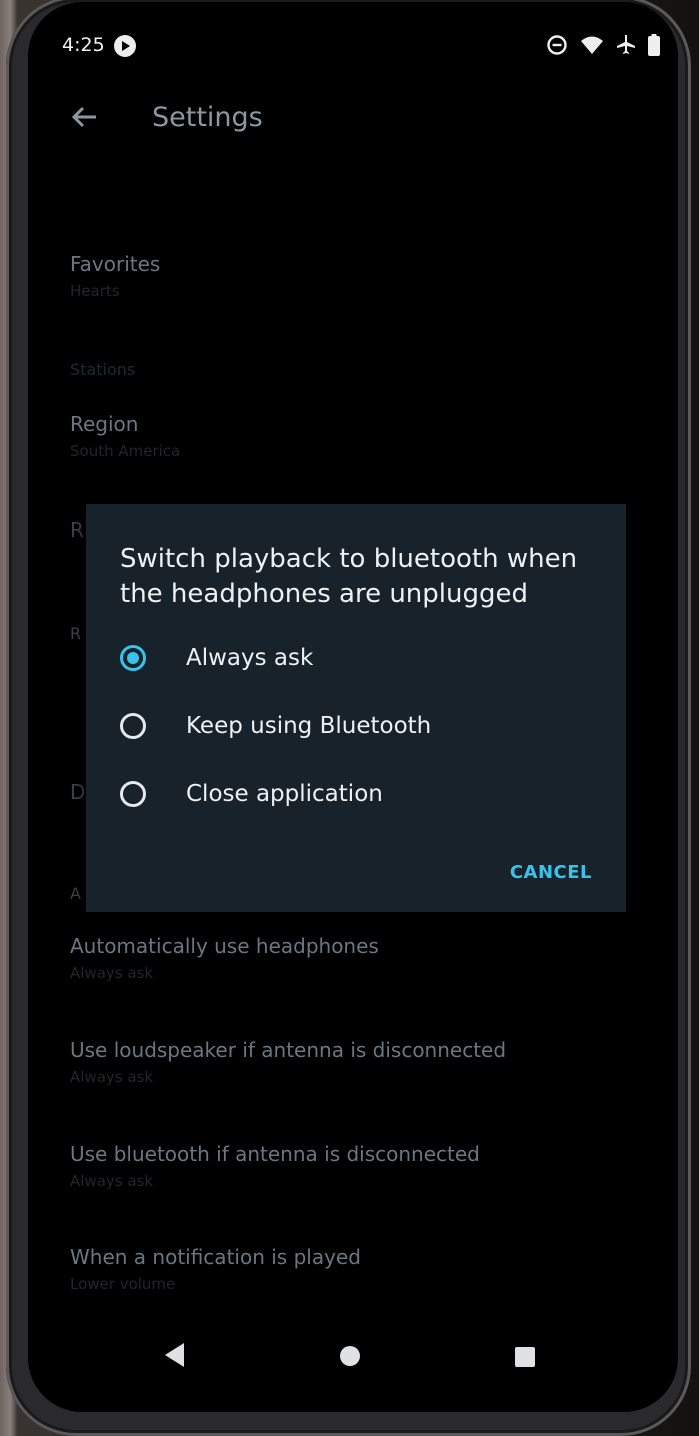 This screenshot has height=1436, width=699. I want to click on obscured-pref-letter: D, so click(78, 792).